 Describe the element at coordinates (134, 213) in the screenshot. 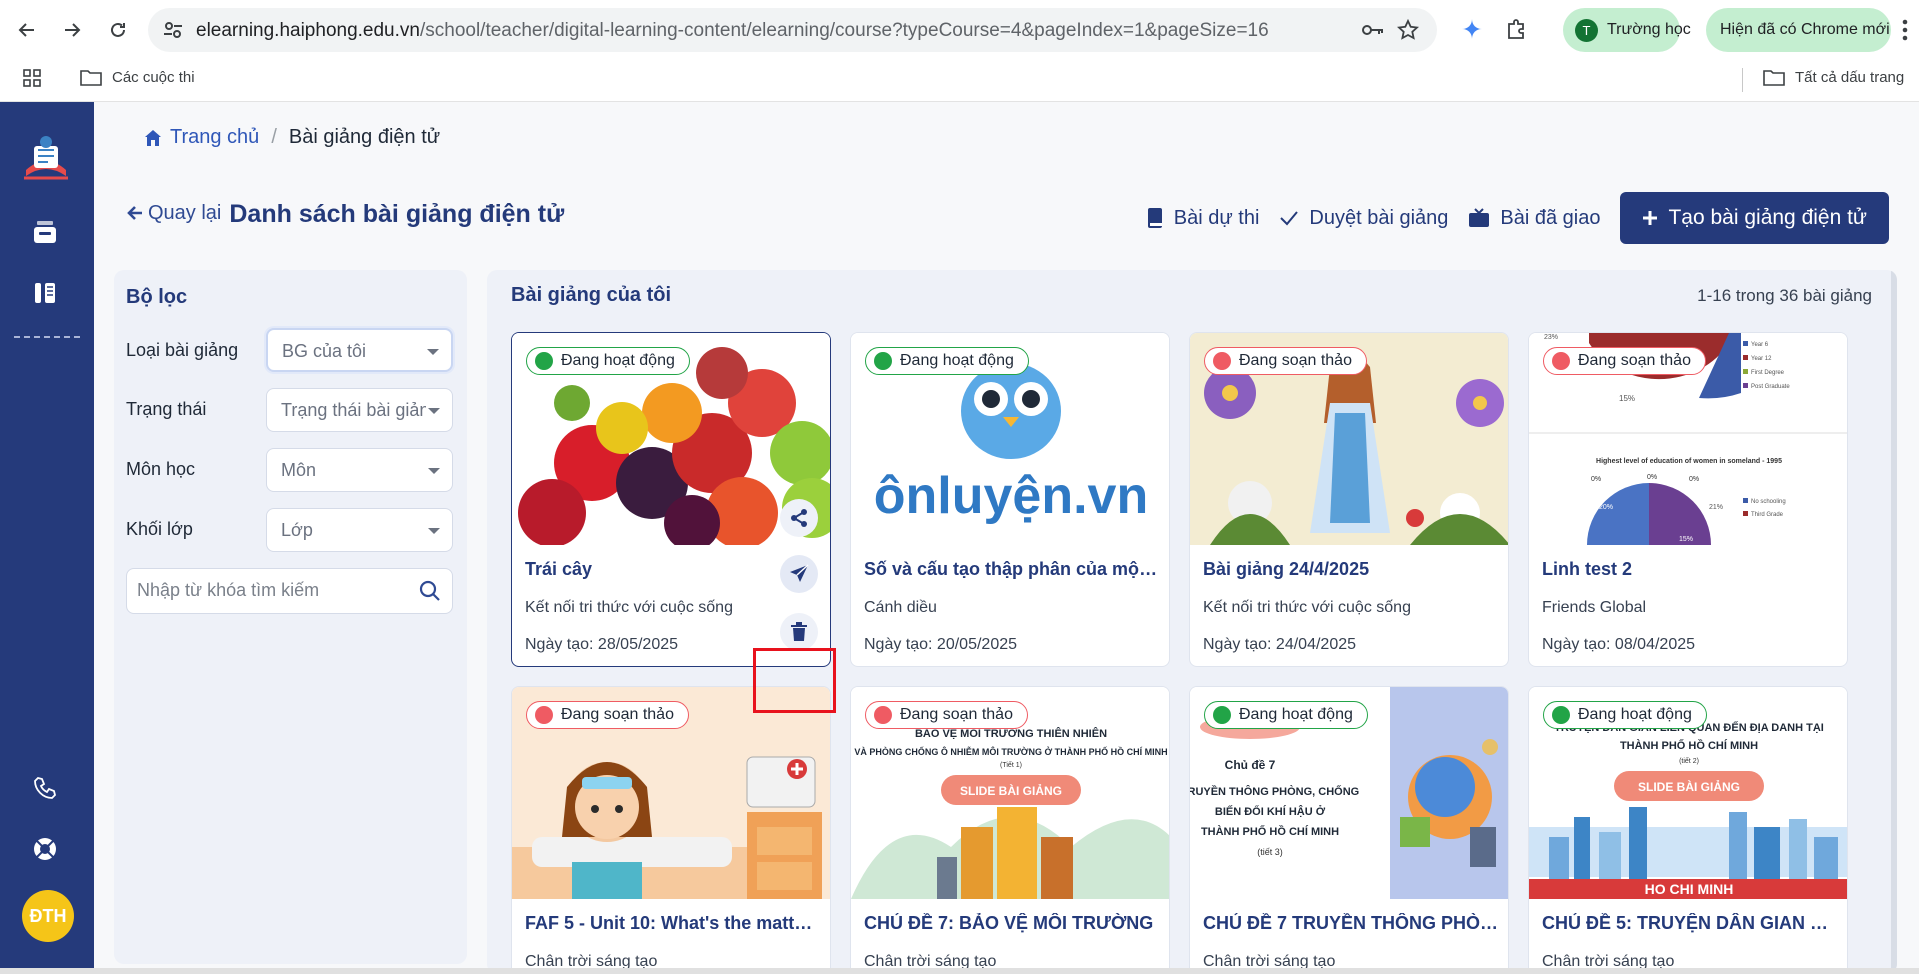

I see `arrow-left-icon` at that location.